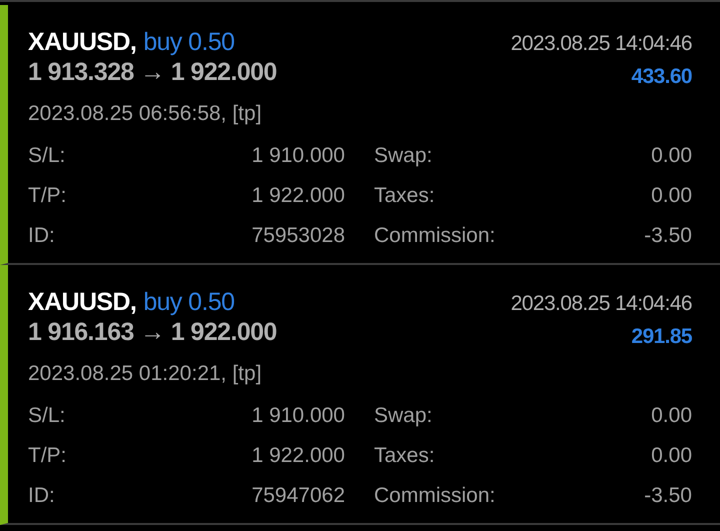 The image size is (720, 531). I want to click on detail-value: 75953028, so click(297, 236).